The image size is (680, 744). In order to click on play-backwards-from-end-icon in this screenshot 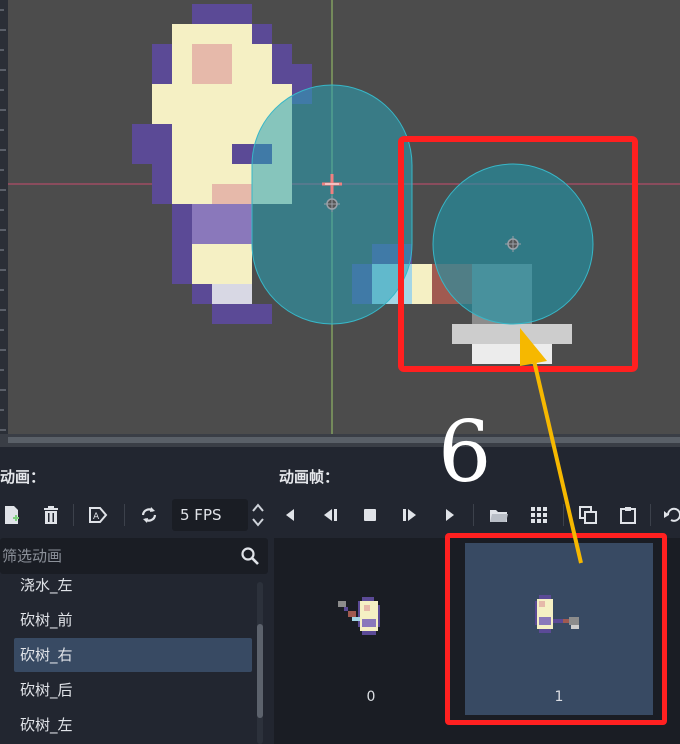, I will do `click(330, 515)`.